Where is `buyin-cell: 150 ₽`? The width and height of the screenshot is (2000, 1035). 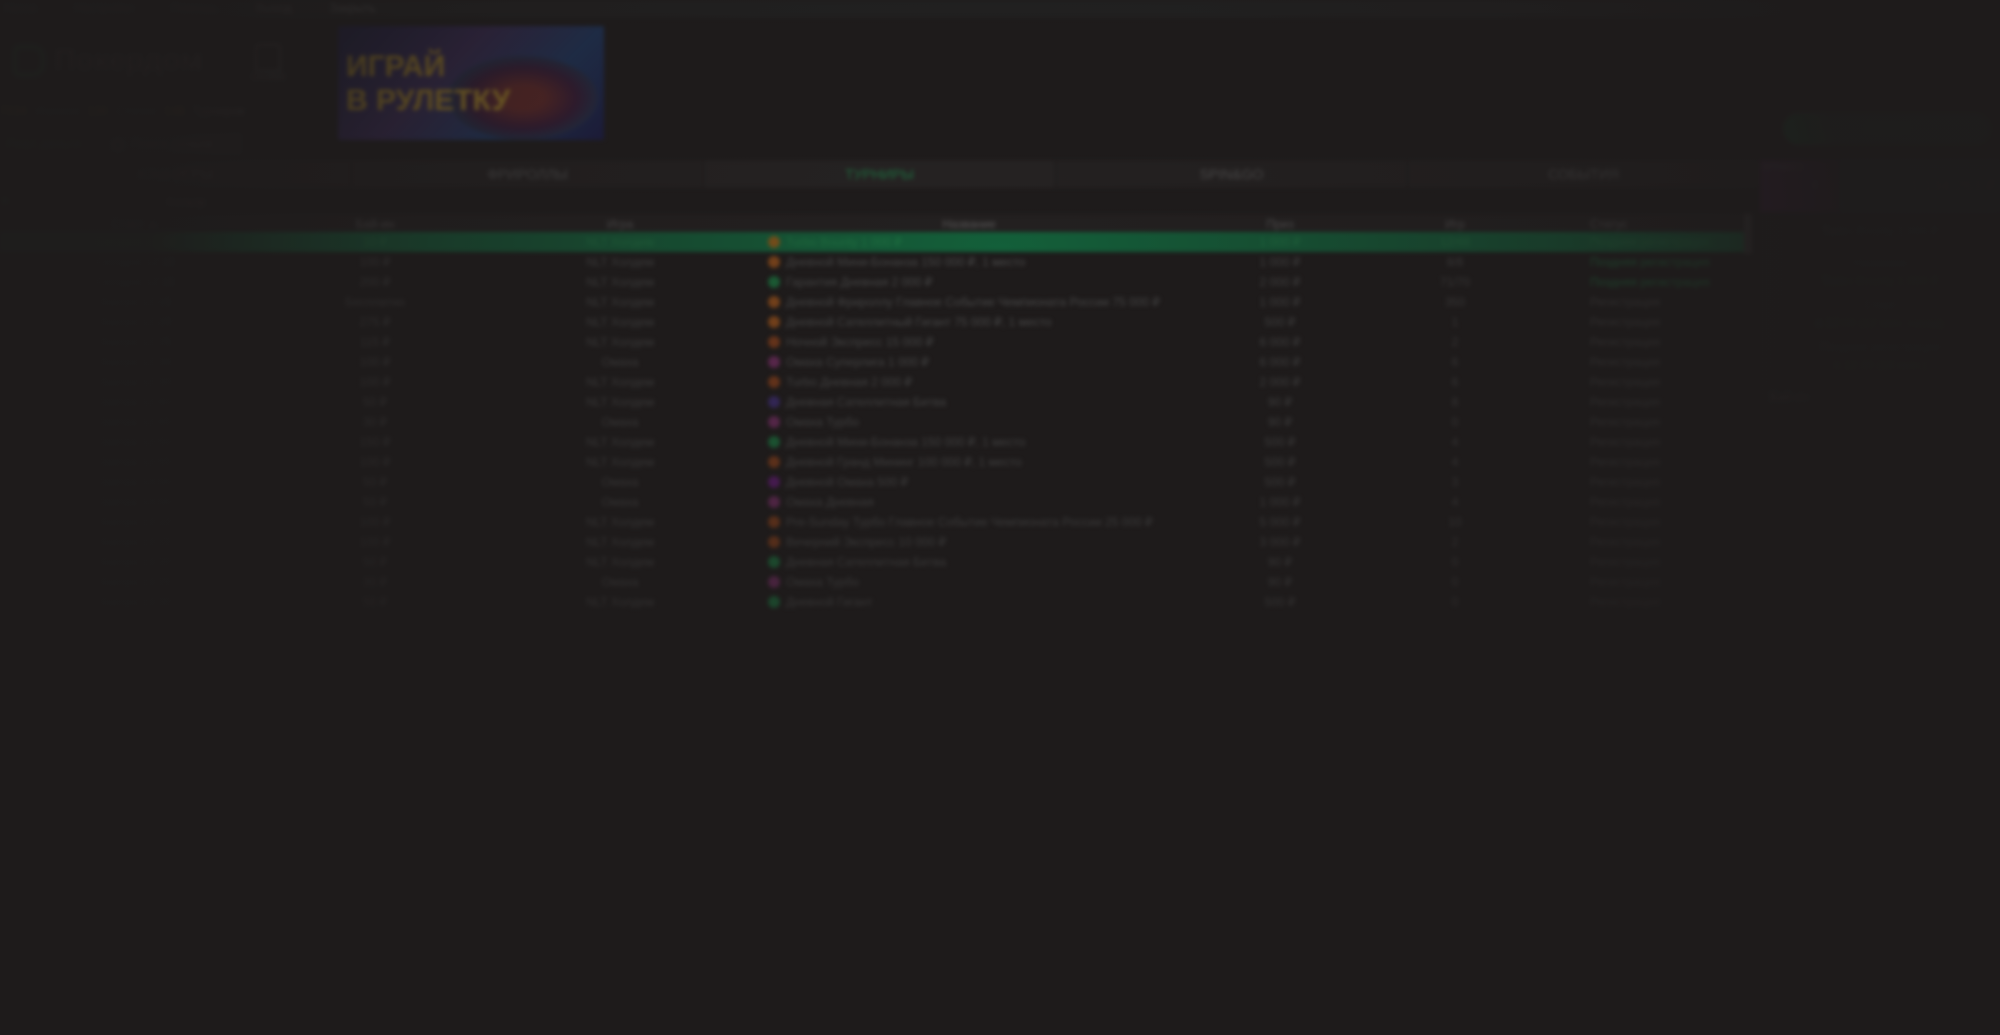
buyin-cell: 150 ₽ is located at coordinates (375, 442).